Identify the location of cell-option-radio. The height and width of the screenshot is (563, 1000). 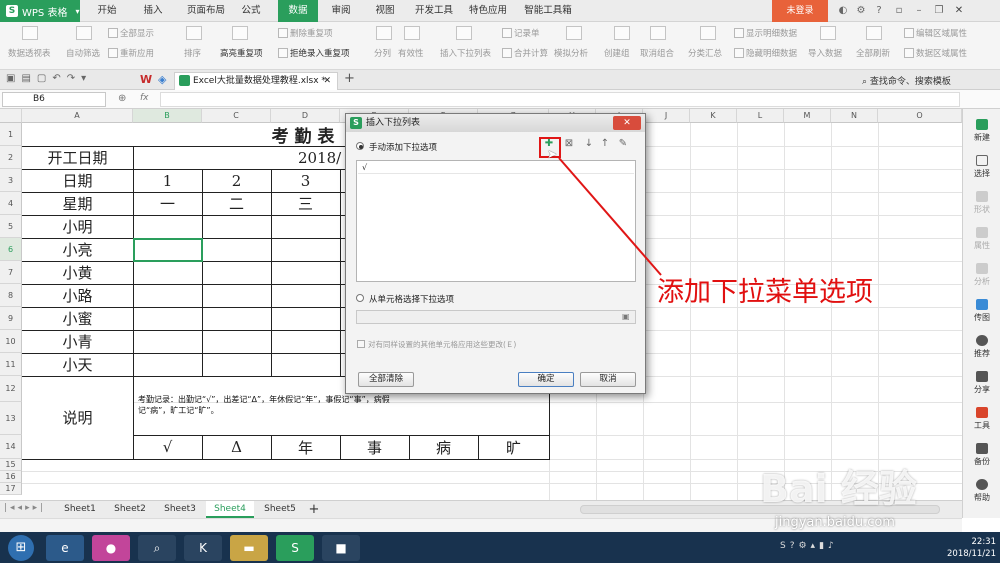
(360, 298).